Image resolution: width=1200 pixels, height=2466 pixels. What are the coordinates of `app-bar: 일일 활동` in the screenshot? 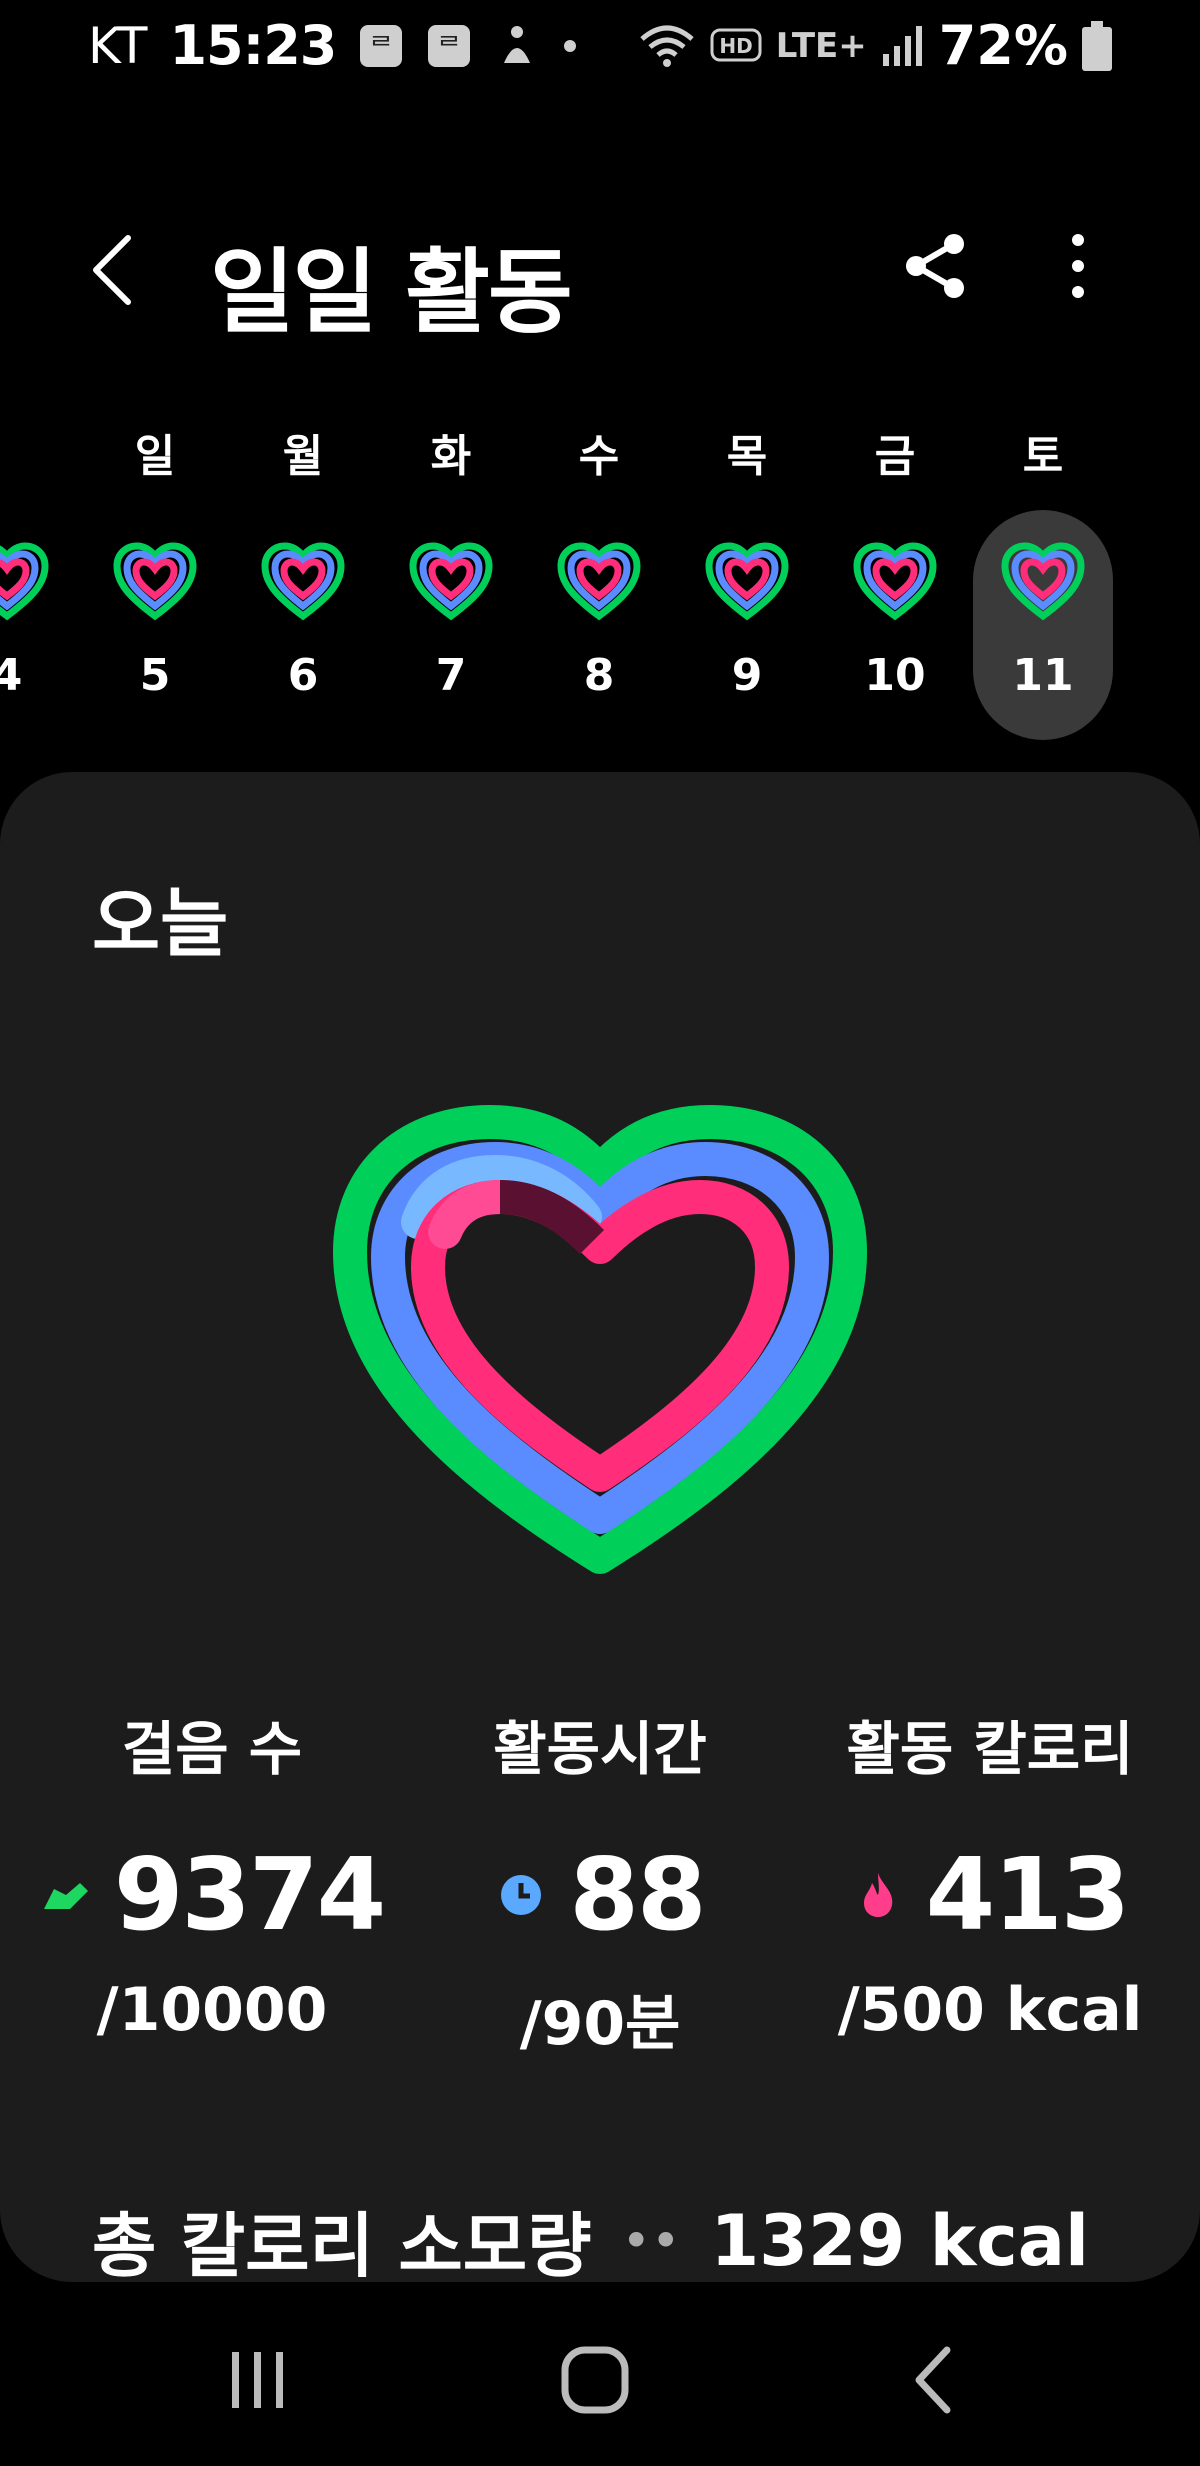 It's located at (600, 273).